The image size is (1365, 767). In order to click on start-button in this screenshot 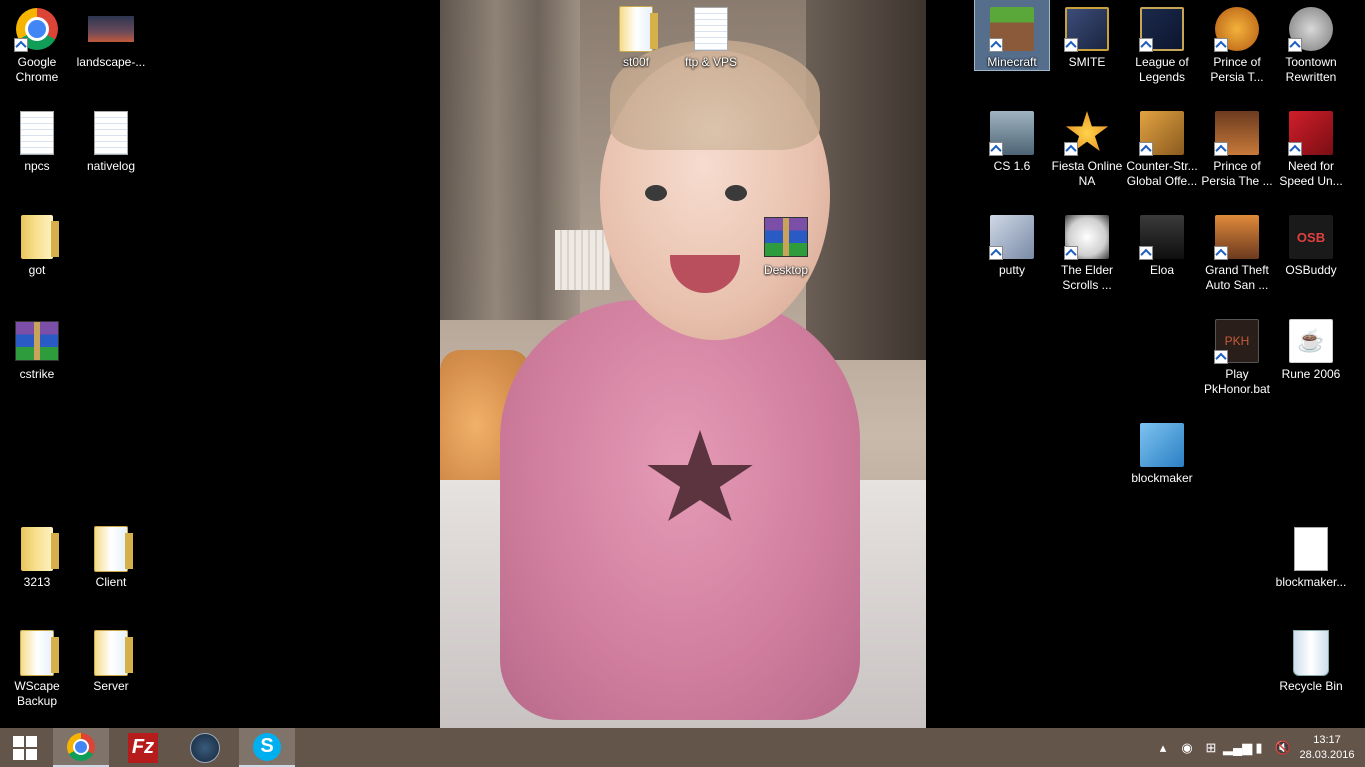, I will do `click(25, 747)`.